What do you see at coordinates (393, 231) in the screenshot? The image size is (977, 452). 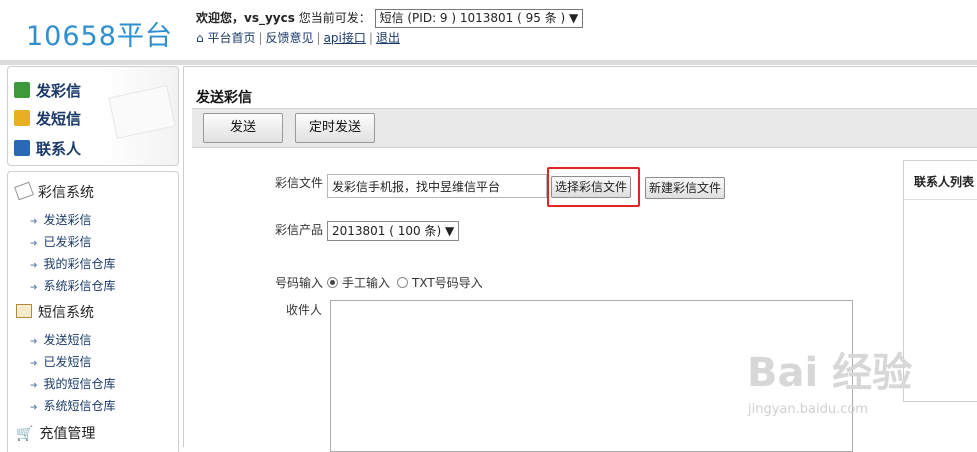 I see `product-select: 2013801 ( 100 条) ▼` at bounding box center [393, 231].